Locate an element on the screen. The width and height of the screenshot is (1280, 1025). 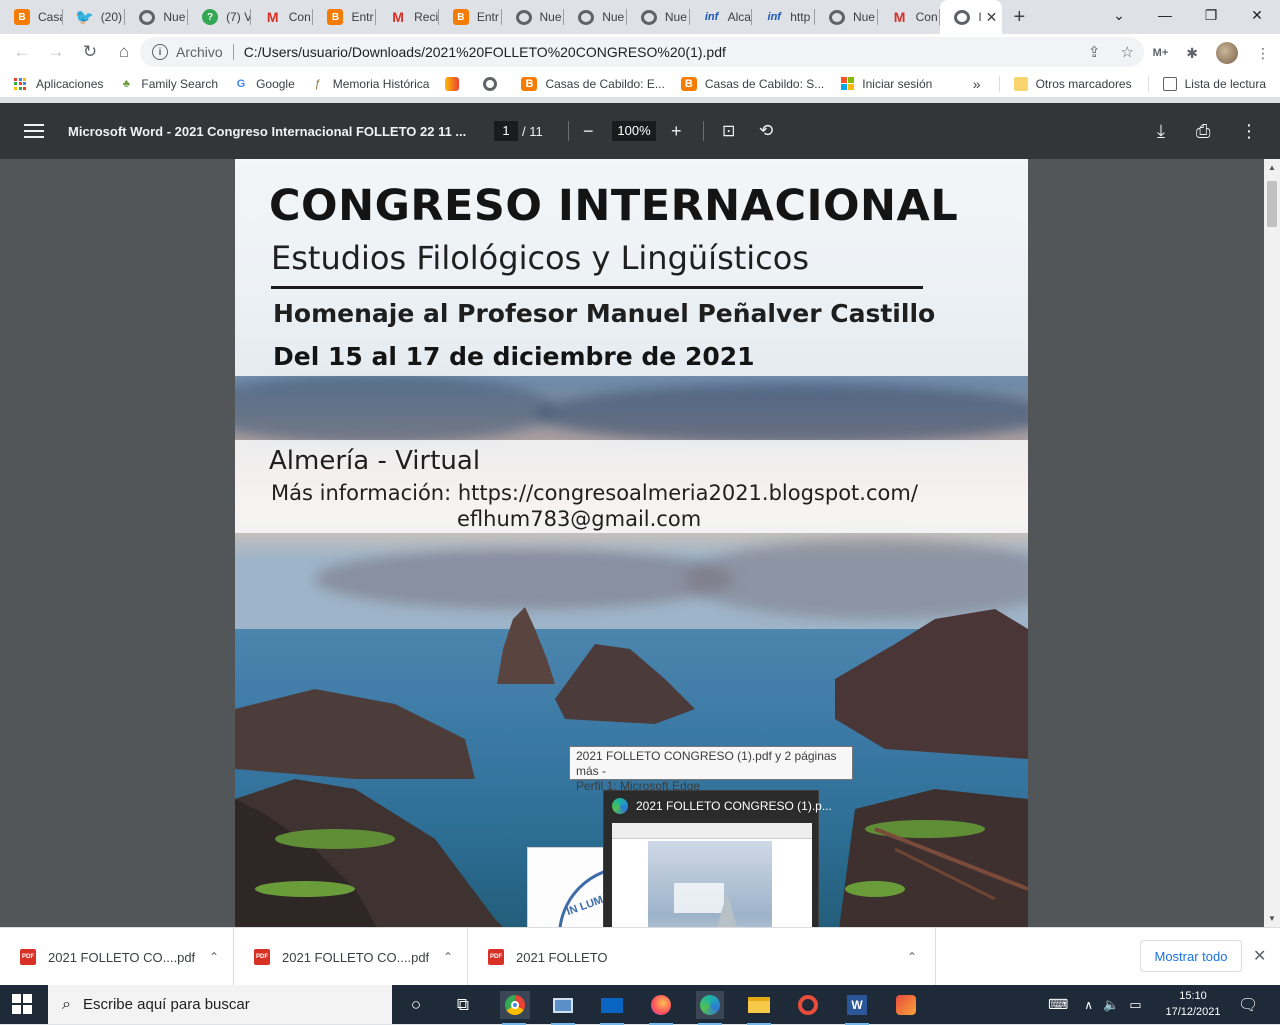
minimize-button: — is located at coordinates (1165, 15).